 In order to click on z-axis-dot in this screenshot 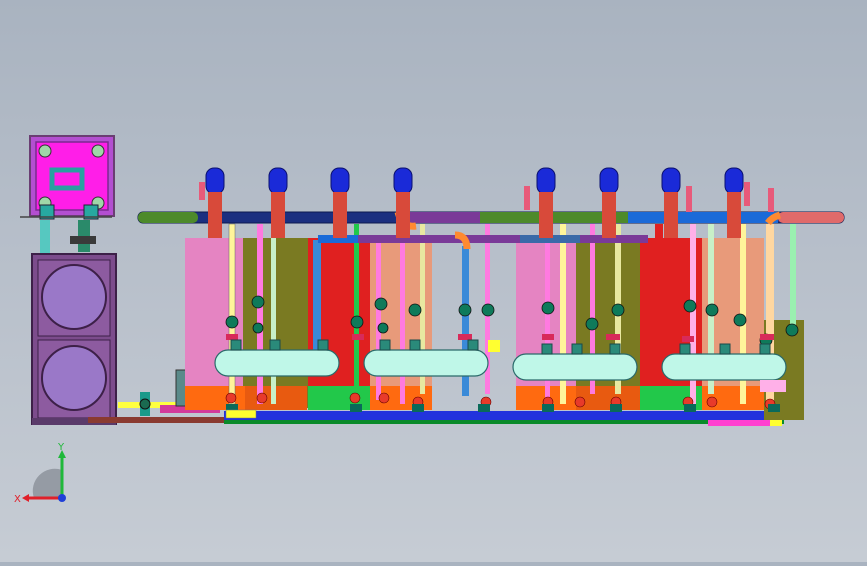, I will do `click(62, 498)`.